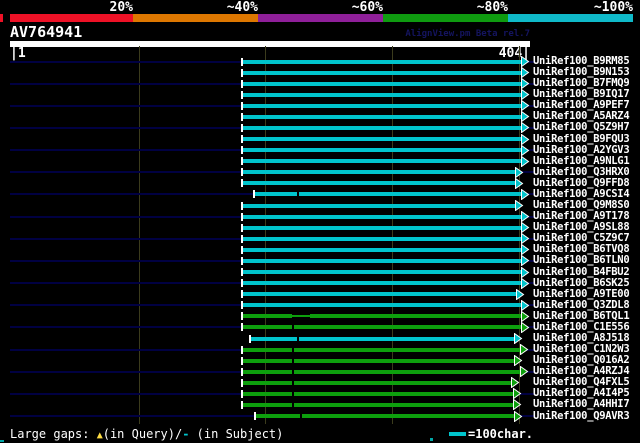 The height and width of the screenshot is (443, 640). What do you see at coordinates (467, 34) in the screenshot?
I see `app-credit: AlignView.pm Beta rel.7` at bounding box center [467, 34].